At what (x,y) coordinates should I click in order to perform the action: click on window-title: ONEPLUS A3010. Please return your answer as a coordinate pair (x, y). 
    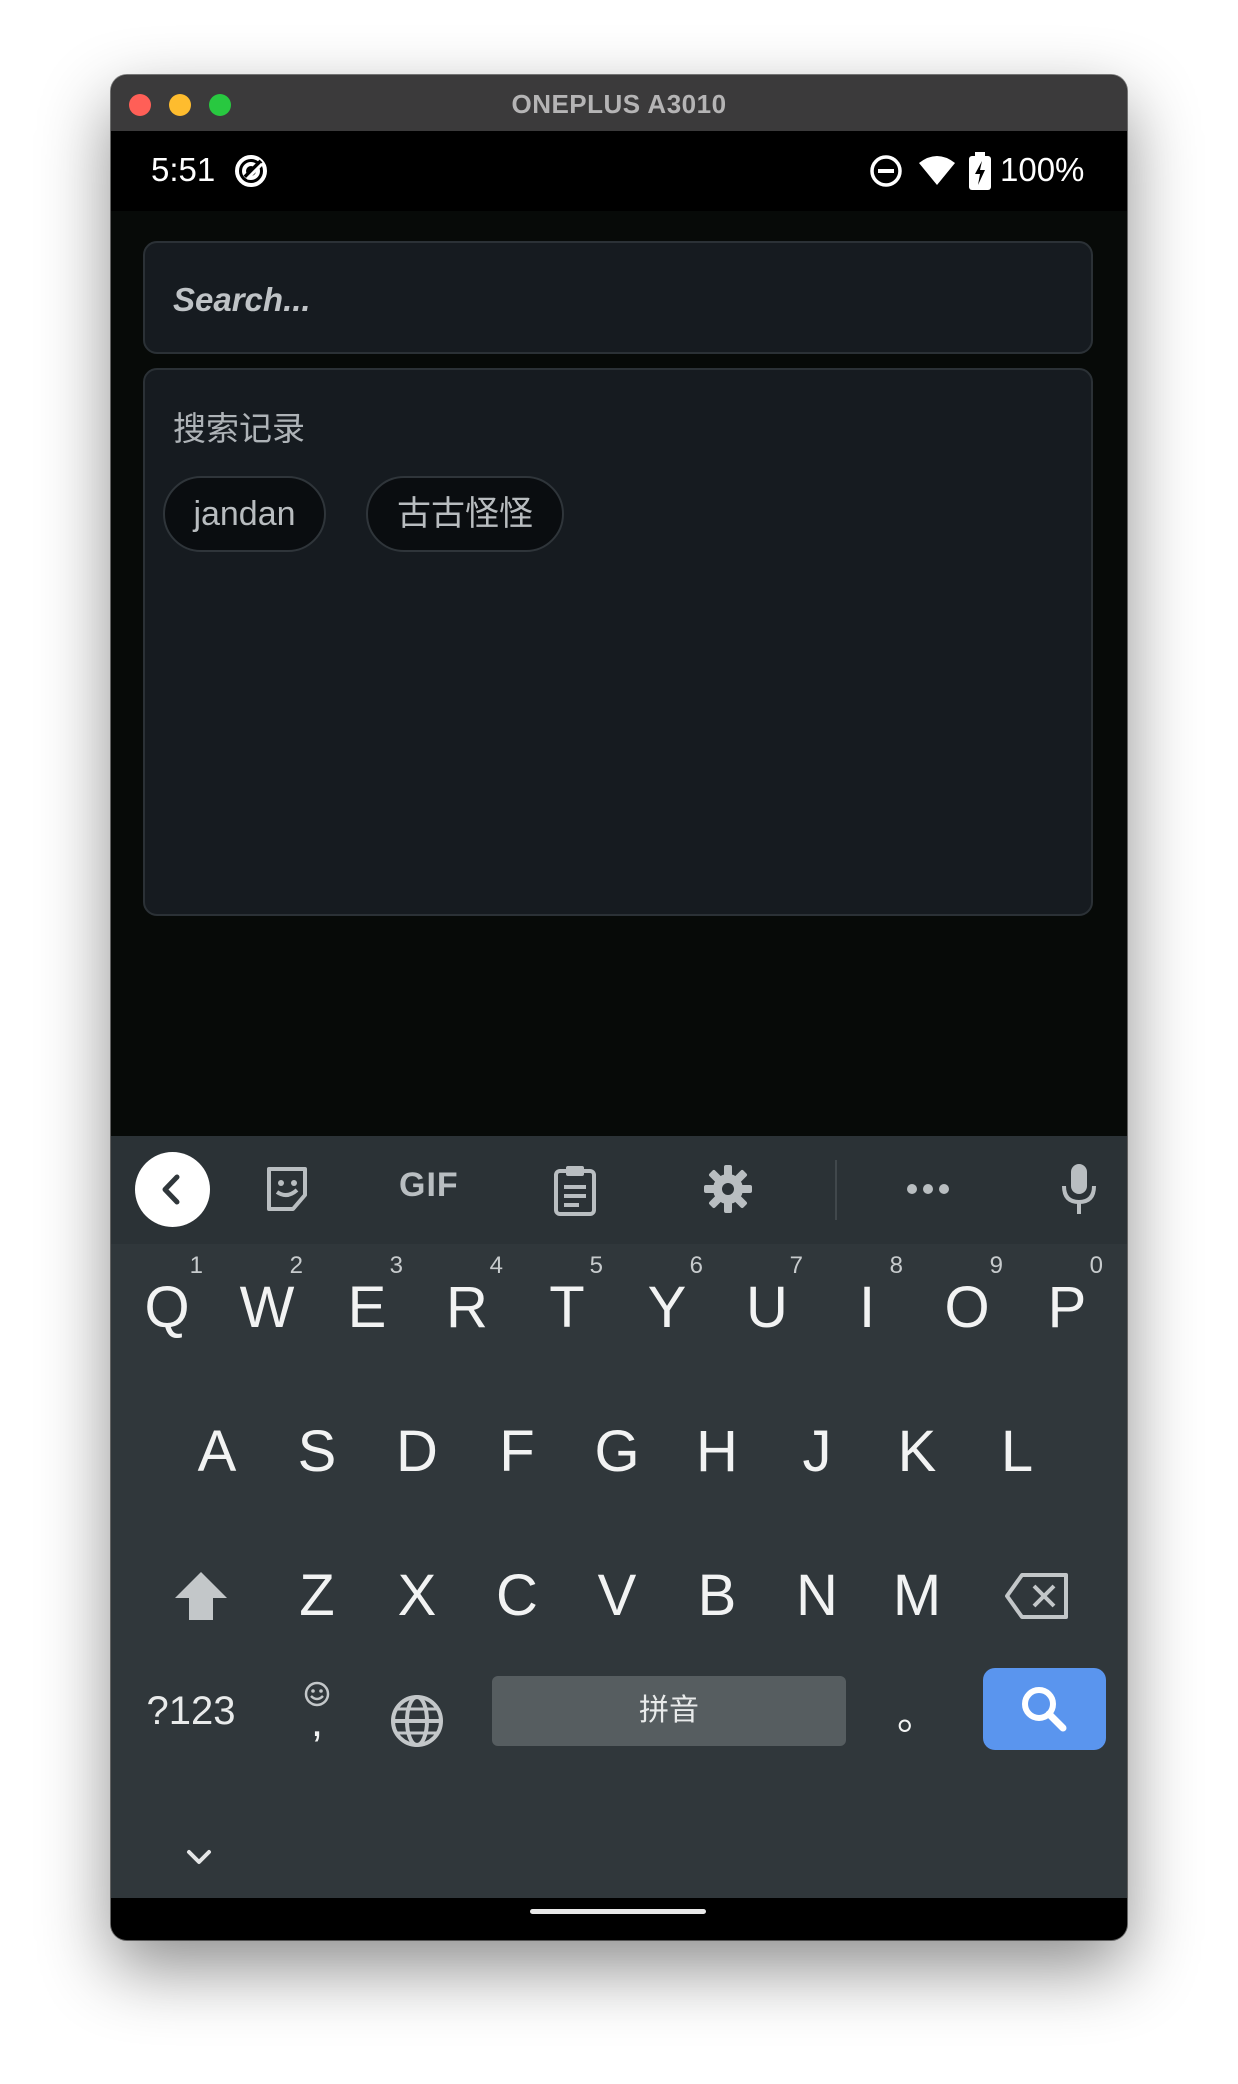
    Looking at the image, I should click on (619, 104).